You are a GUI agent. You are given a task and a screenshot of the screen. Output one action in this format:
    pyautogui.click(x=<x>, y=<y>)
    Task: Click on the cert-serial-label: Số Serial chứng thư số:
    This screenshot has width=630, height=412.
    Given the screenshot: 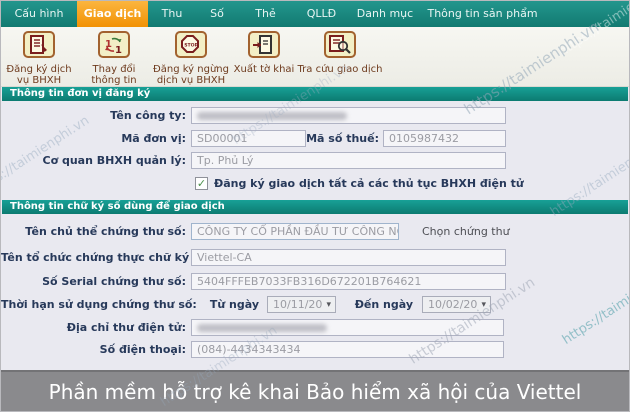 What is the action you would take?
    pyautogui.click(x=114, y=281)
    